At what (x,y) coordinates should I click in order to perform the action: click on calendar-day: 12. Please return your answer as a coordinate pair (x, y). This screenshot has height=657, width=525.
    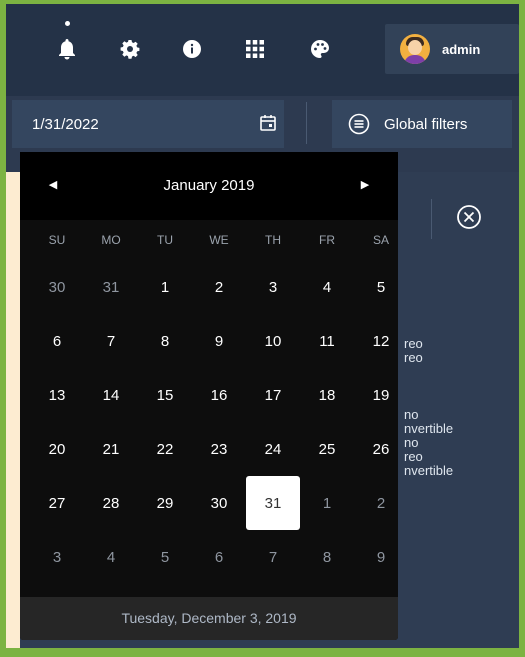
    Looking at the image, I should click on (381, 341).